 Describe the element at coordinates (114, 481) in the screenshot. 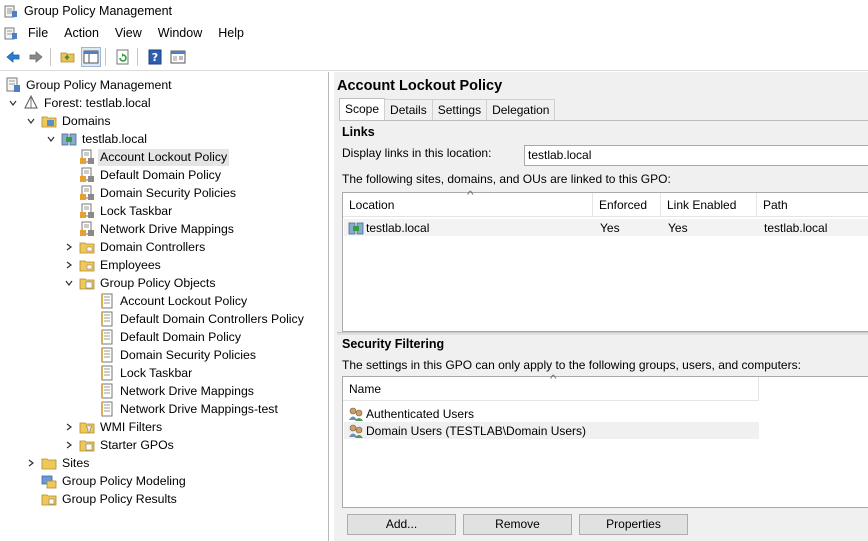

I see `tree-item-gp-modeling: Group Policy Modeling` at that location.